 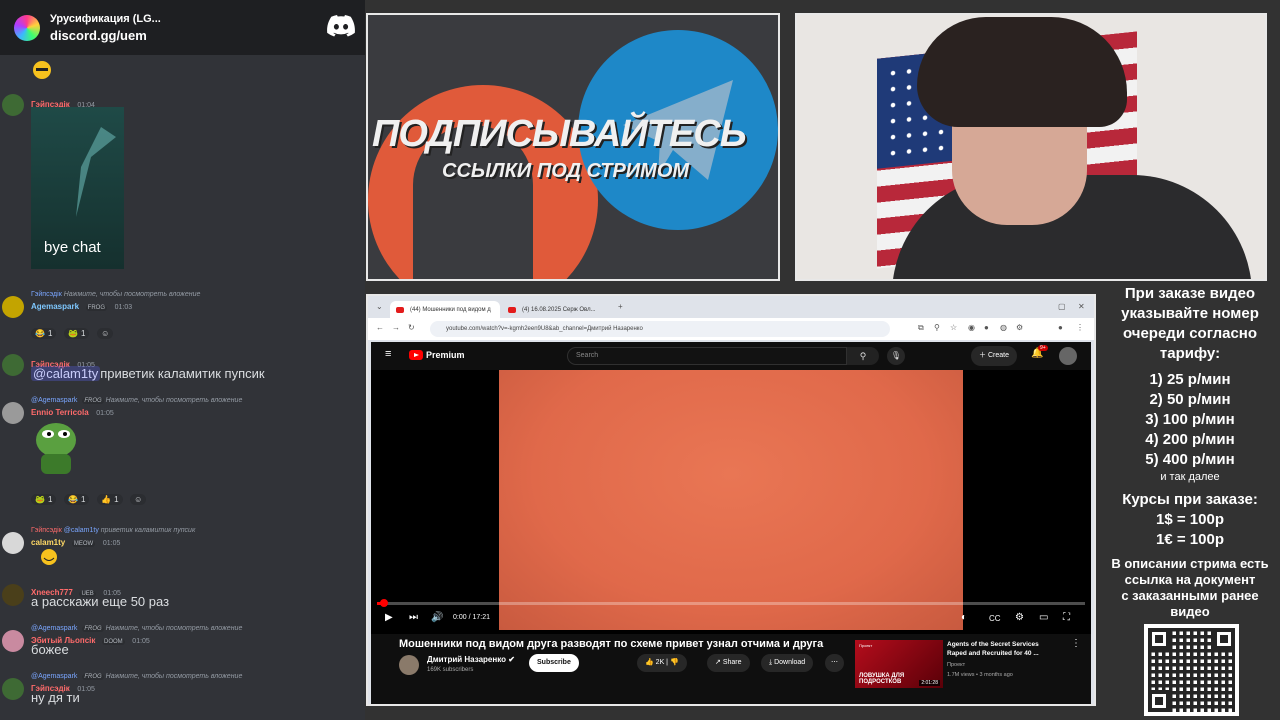 What do you see at coordinates (73, 499) in the screenshot?
I see `laugh-emoji-icon: 😂` at bounding box center [73, 499].